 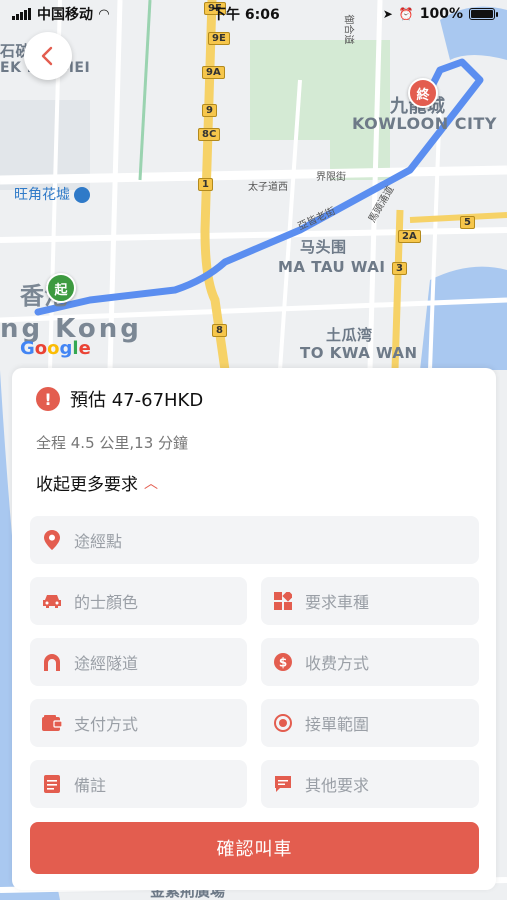 I want to click on map-label-ma-tau-wai: MA TAU WAI, so click(x=332, y=267).